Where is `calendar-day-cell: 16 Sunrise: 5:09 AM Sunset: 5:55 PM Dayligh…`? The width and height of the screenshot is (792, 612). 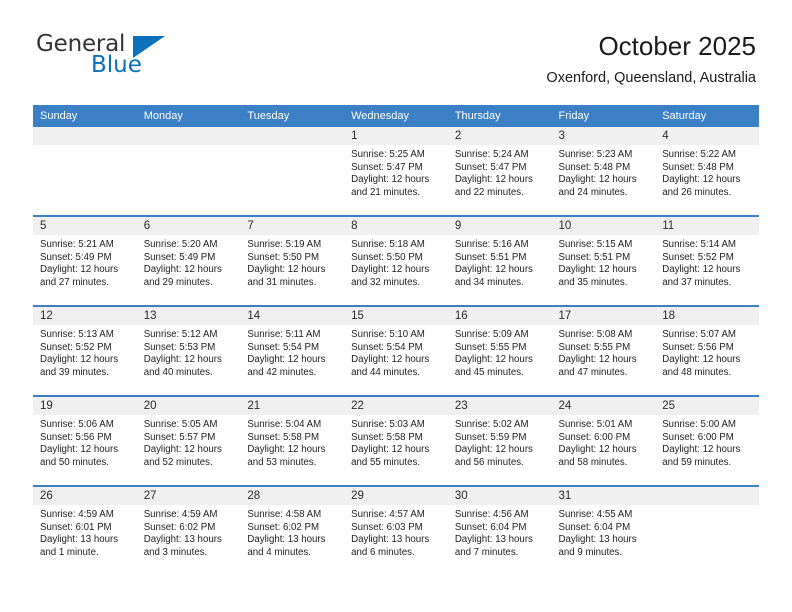
calendar-day-cell: 16 Sunrise: 5:09 AM Sunset: 5:55 PM Dayligh… is located at coordinates (499, 350).